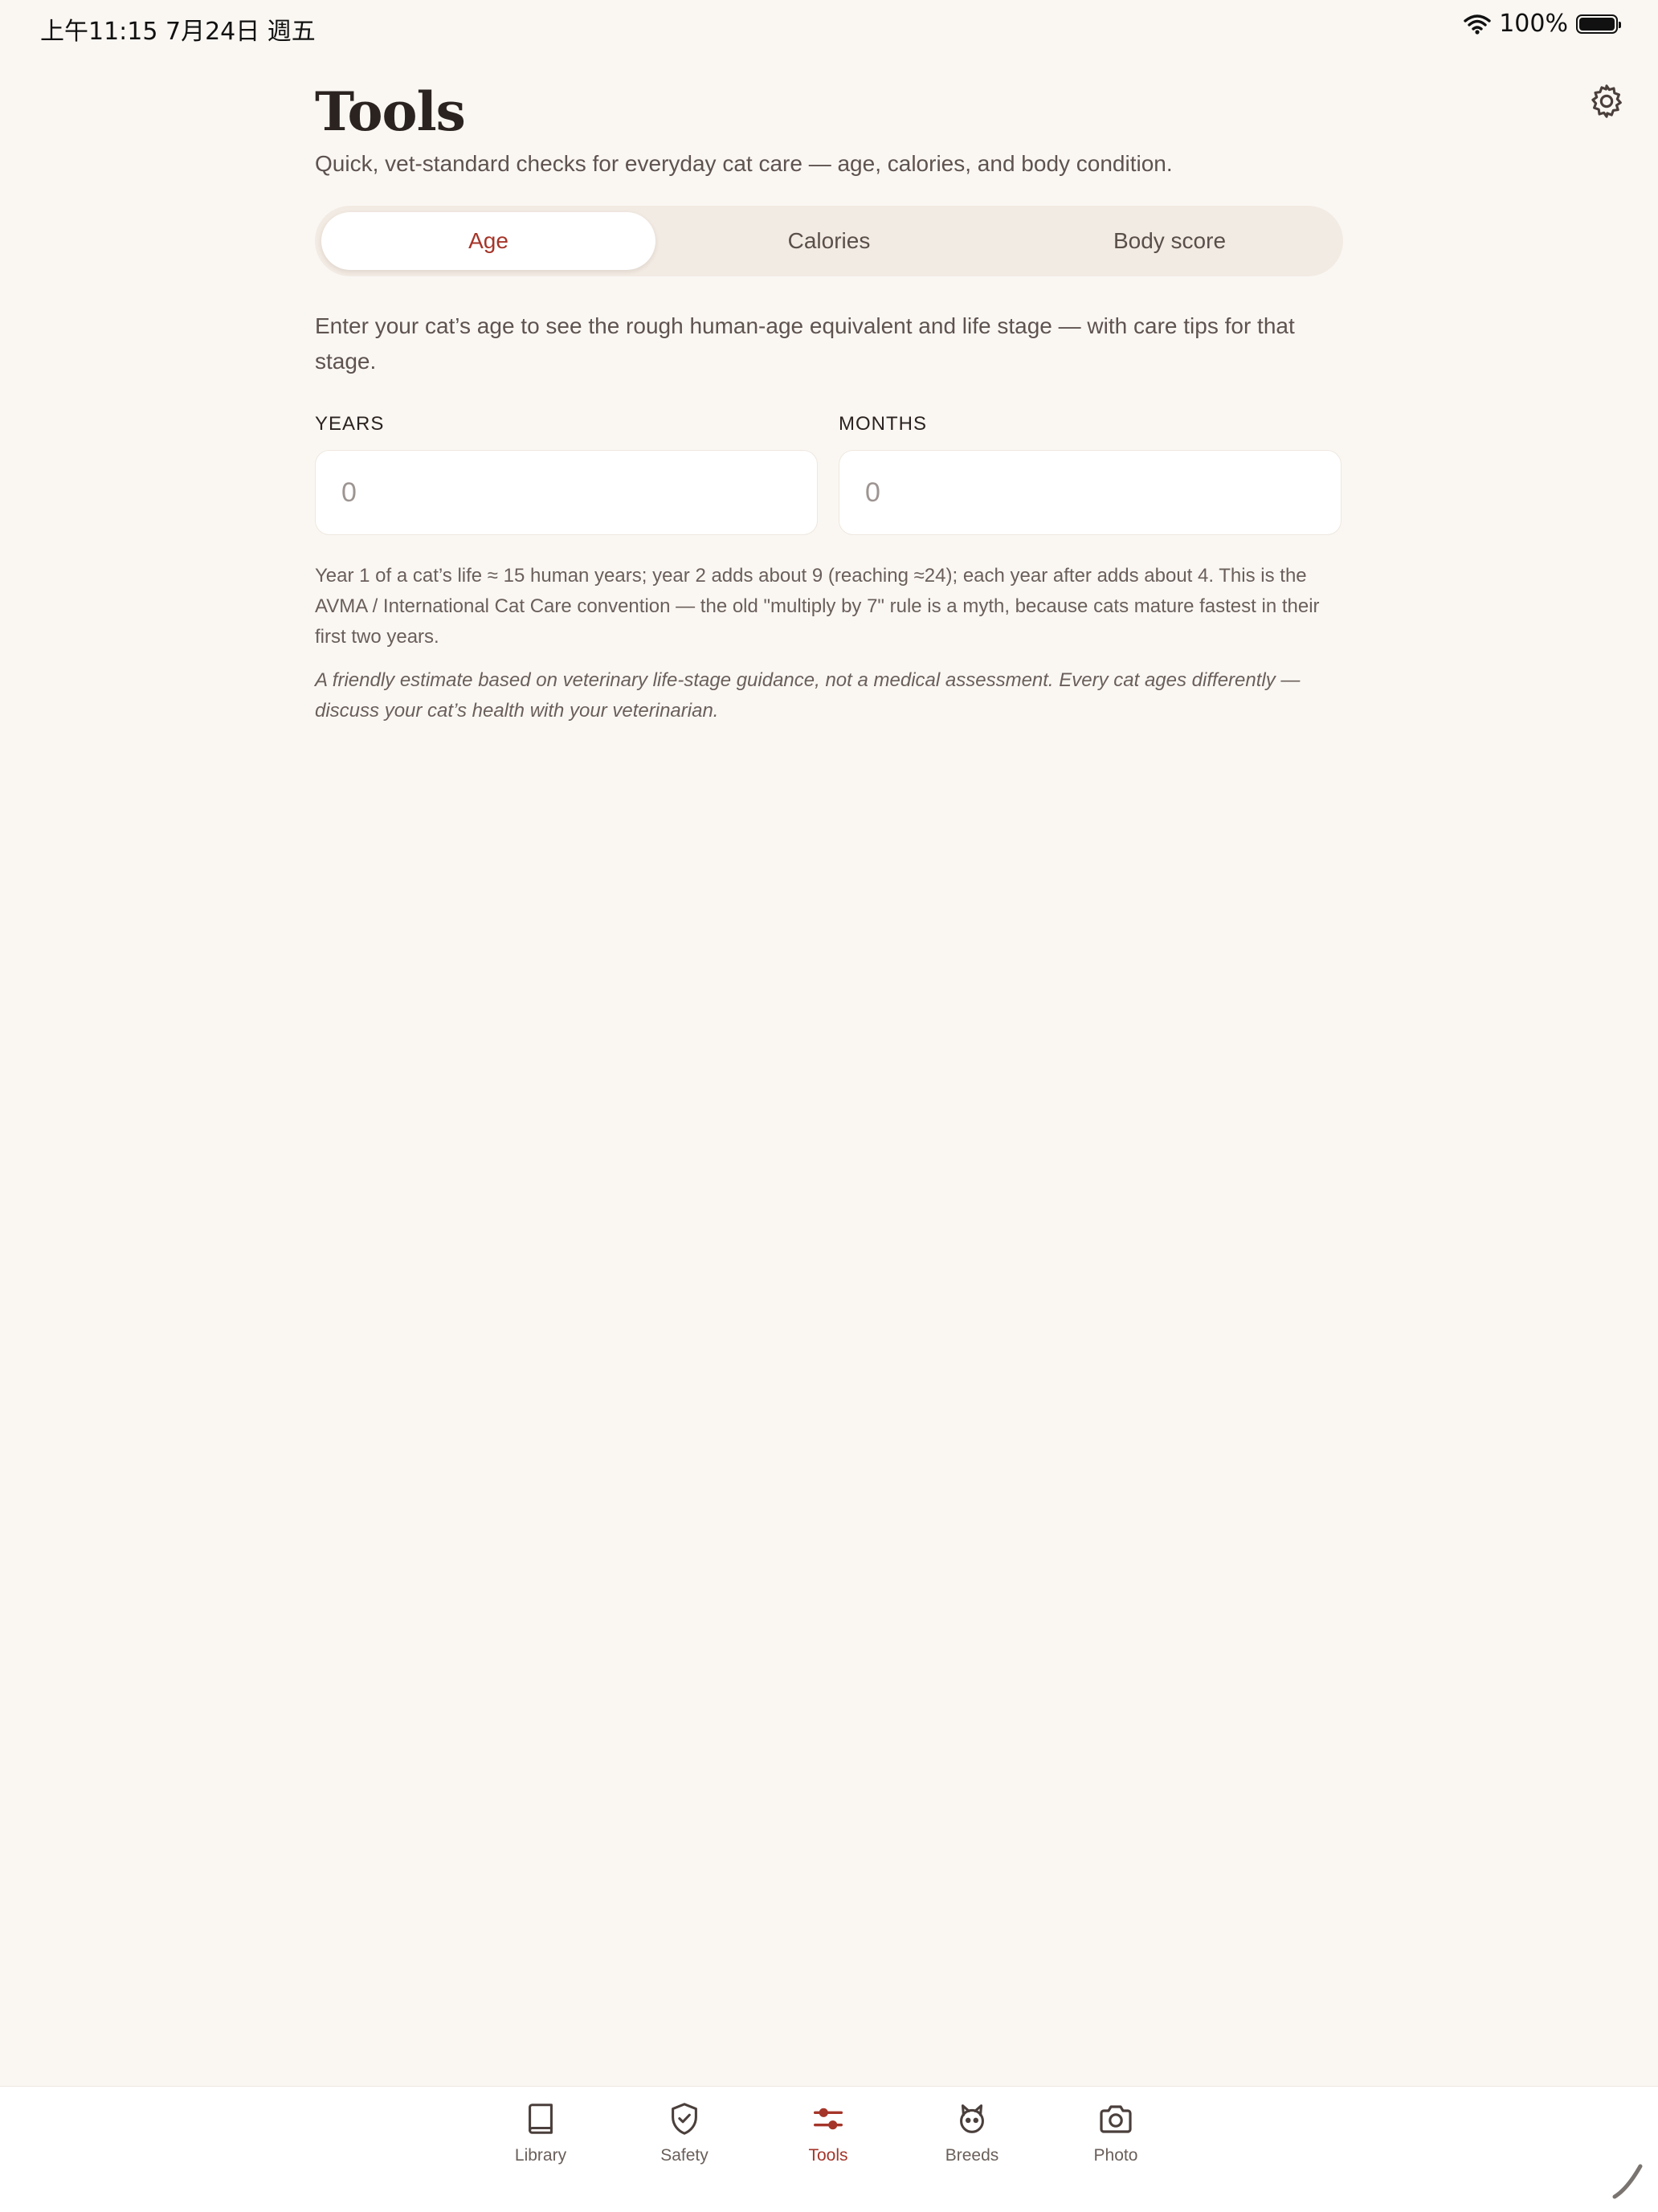 The width and height of the screenshot is (1658, 2212). Describe the element at coordinates (541, 2119) in the screenshot. I see `book-icon` at that location.